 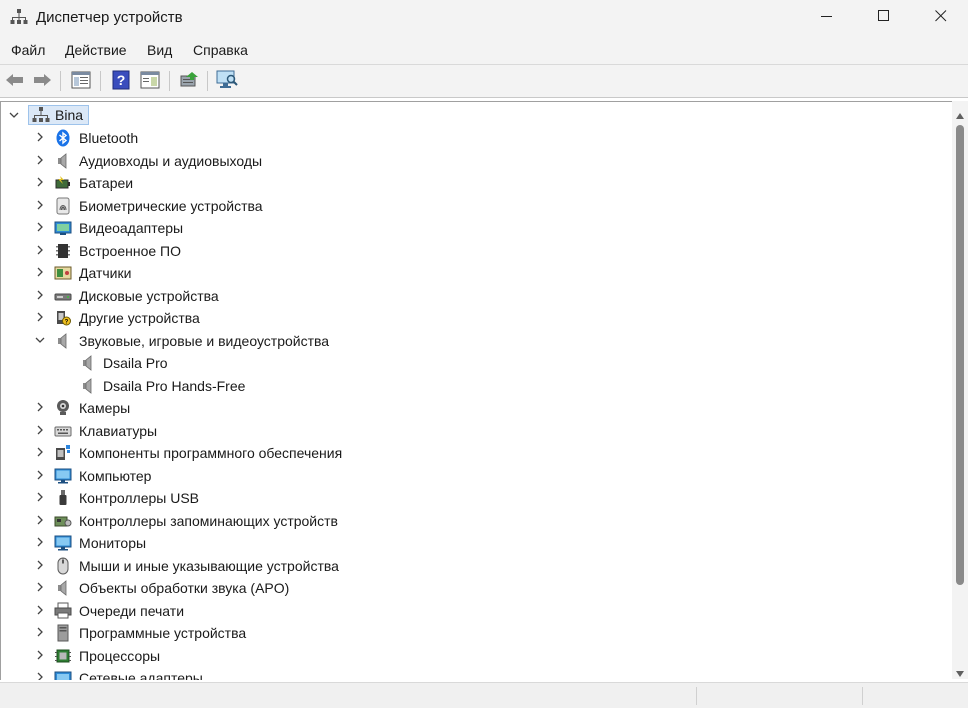 What do you see at coordinates (170, 161) in the screenshot?
I see `tree-category-label: Аудиовходы и аудиовыходы` at bounding box center [170, 161].